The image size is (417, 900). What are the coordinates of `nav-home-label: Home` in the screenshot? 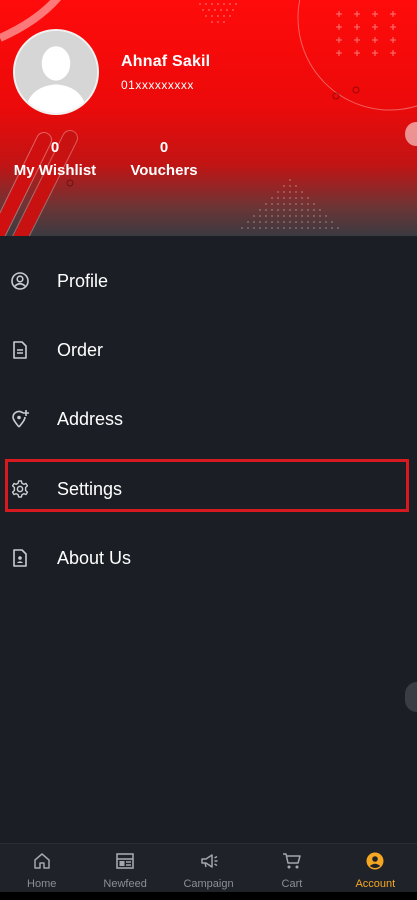 It's located at (42, 884).